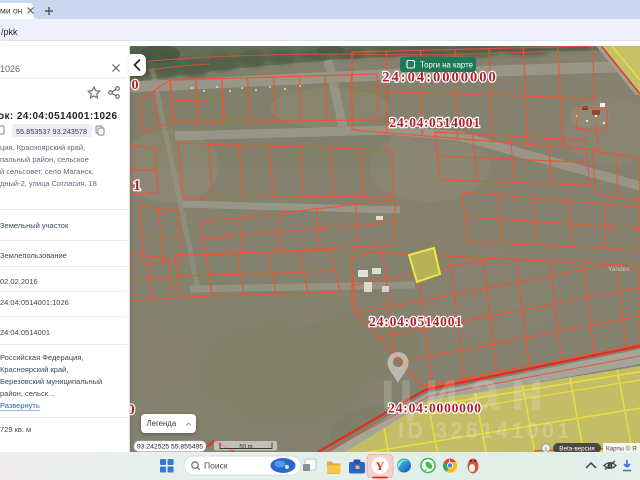 The height and width of the screenshot is (480, 640). I want to click on svg-text: Beta-версия, so click(576, 448).